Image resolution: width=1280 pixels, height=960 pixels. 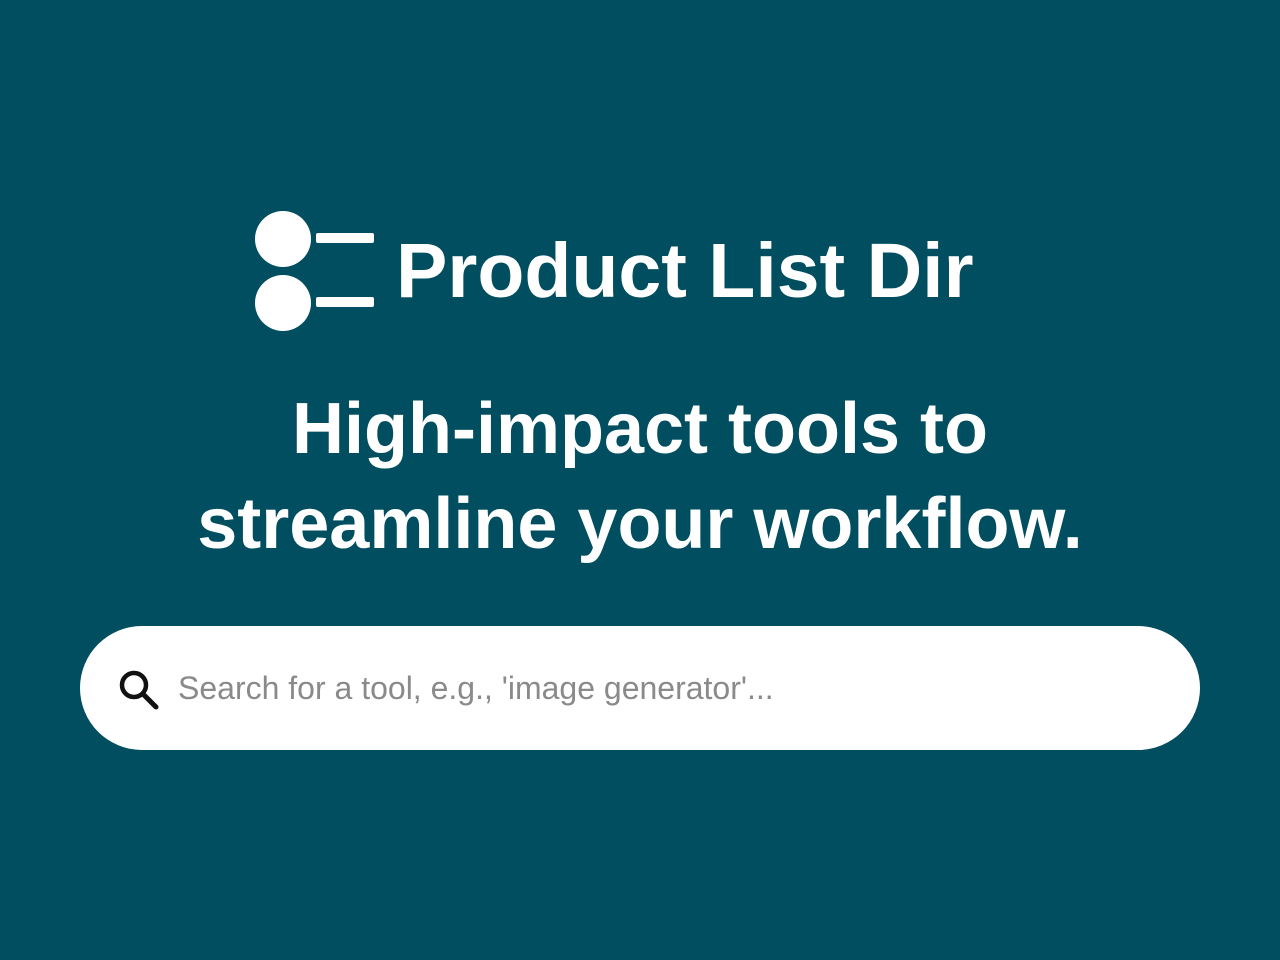 What do you see at coordinates (314, 271) in the screenshot?
I see `list-icon` at bounding box center [314, 271].